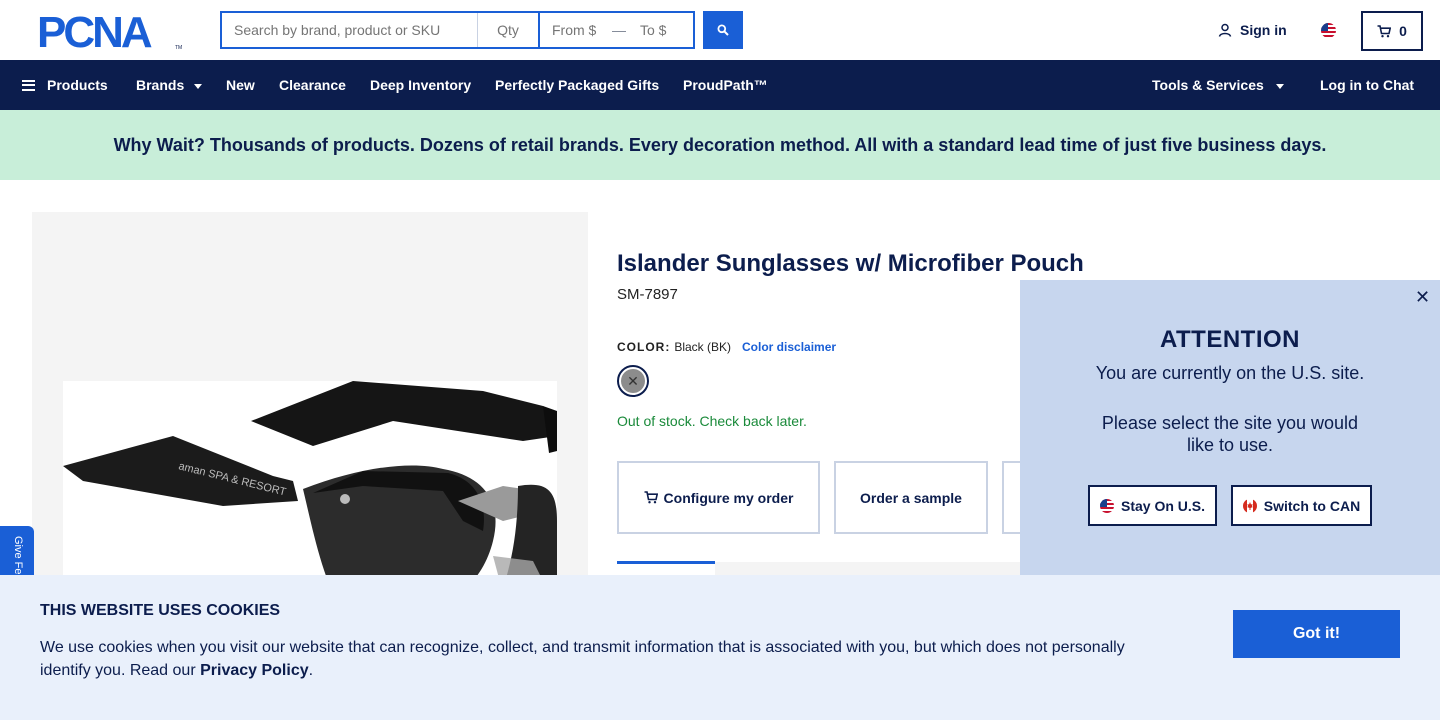 This screenshot has height=720, width=1440. I want to click on price-from-input, so click(575, 30).